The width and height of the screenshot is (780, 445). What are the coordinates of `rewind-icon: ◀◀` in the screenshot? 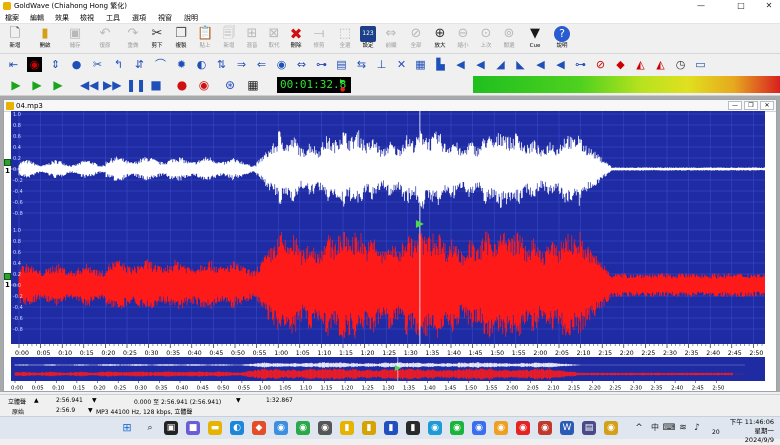 It's located at (89, 85).